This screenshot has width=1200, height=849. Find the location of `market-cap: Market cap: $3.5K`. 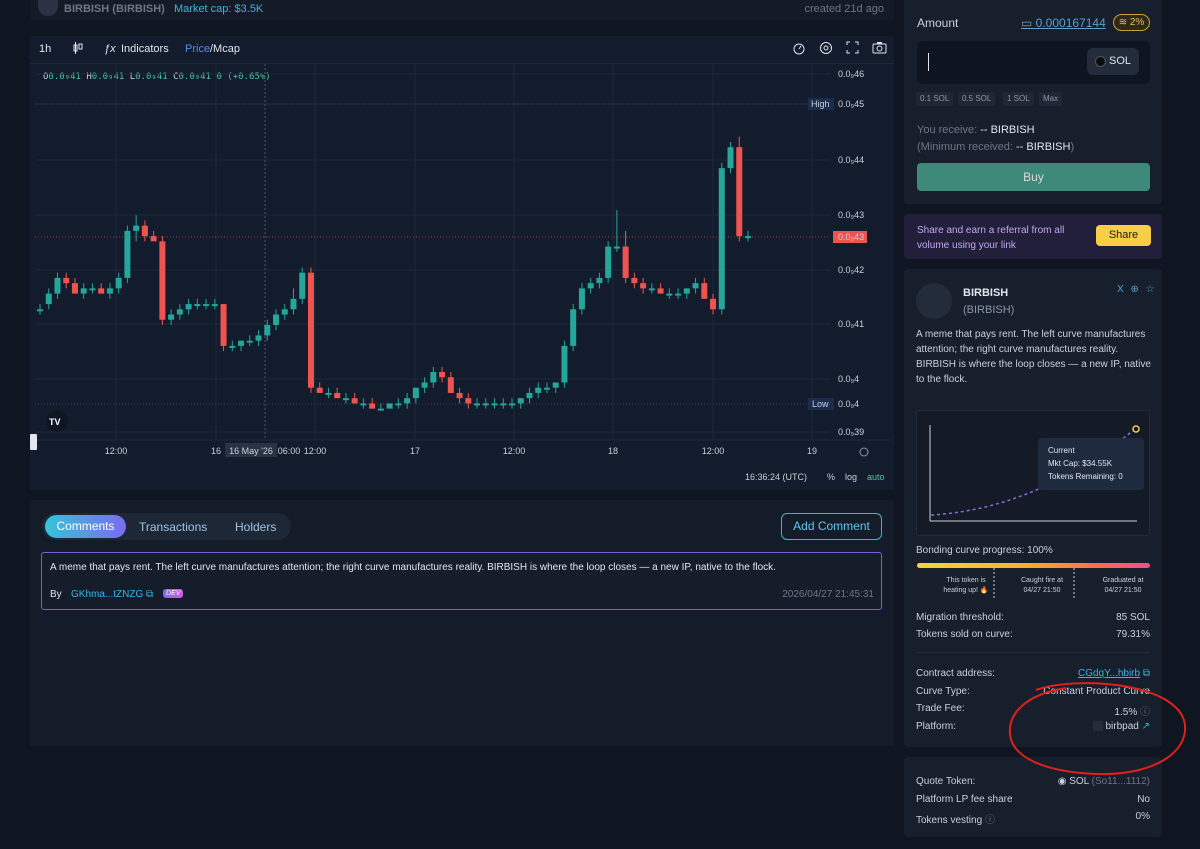

market-cap: Market cap: $3.5K is located at coordinates (219, 9).